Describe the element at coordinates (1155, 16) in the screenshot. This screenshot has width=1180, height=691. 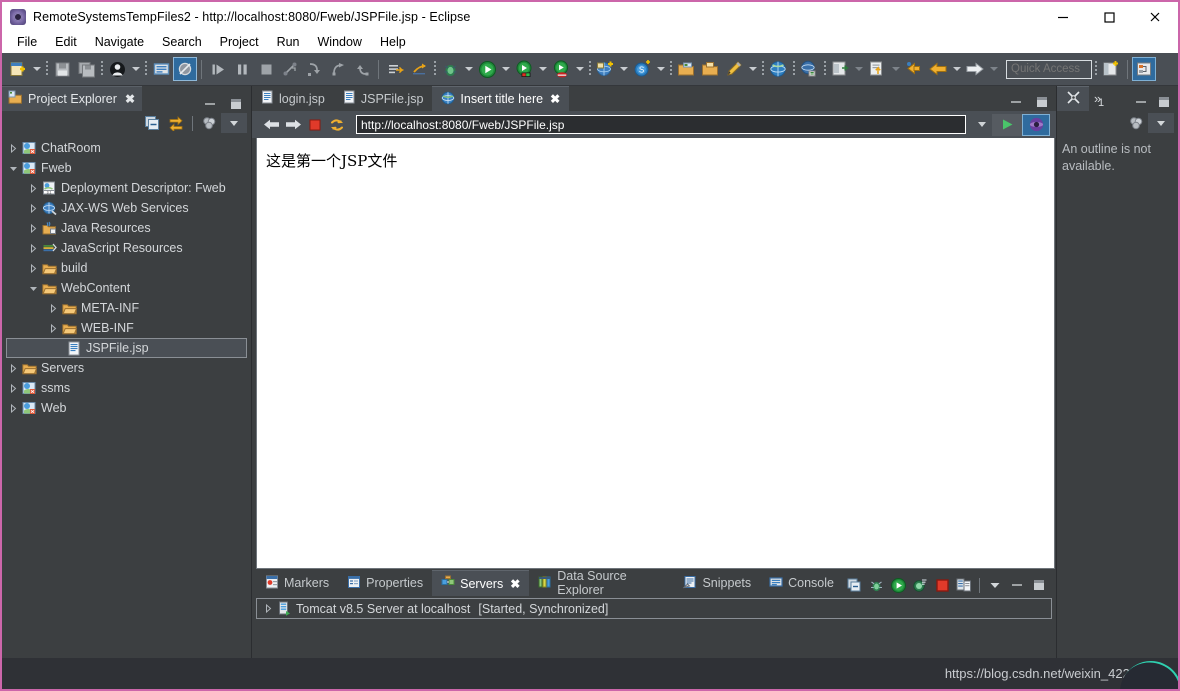
I see `close-icon` at that location.